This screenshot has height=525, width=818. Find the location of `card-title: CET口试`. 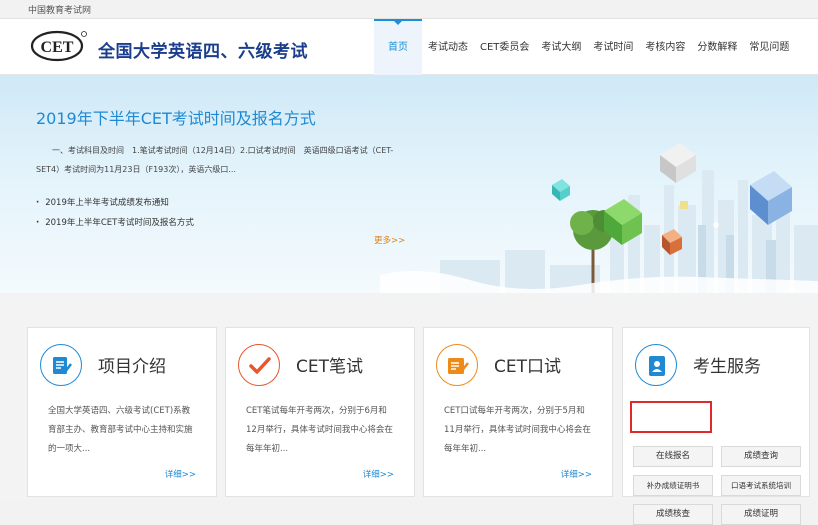

card-title: CET口试 is located at coordinates (527, 364).